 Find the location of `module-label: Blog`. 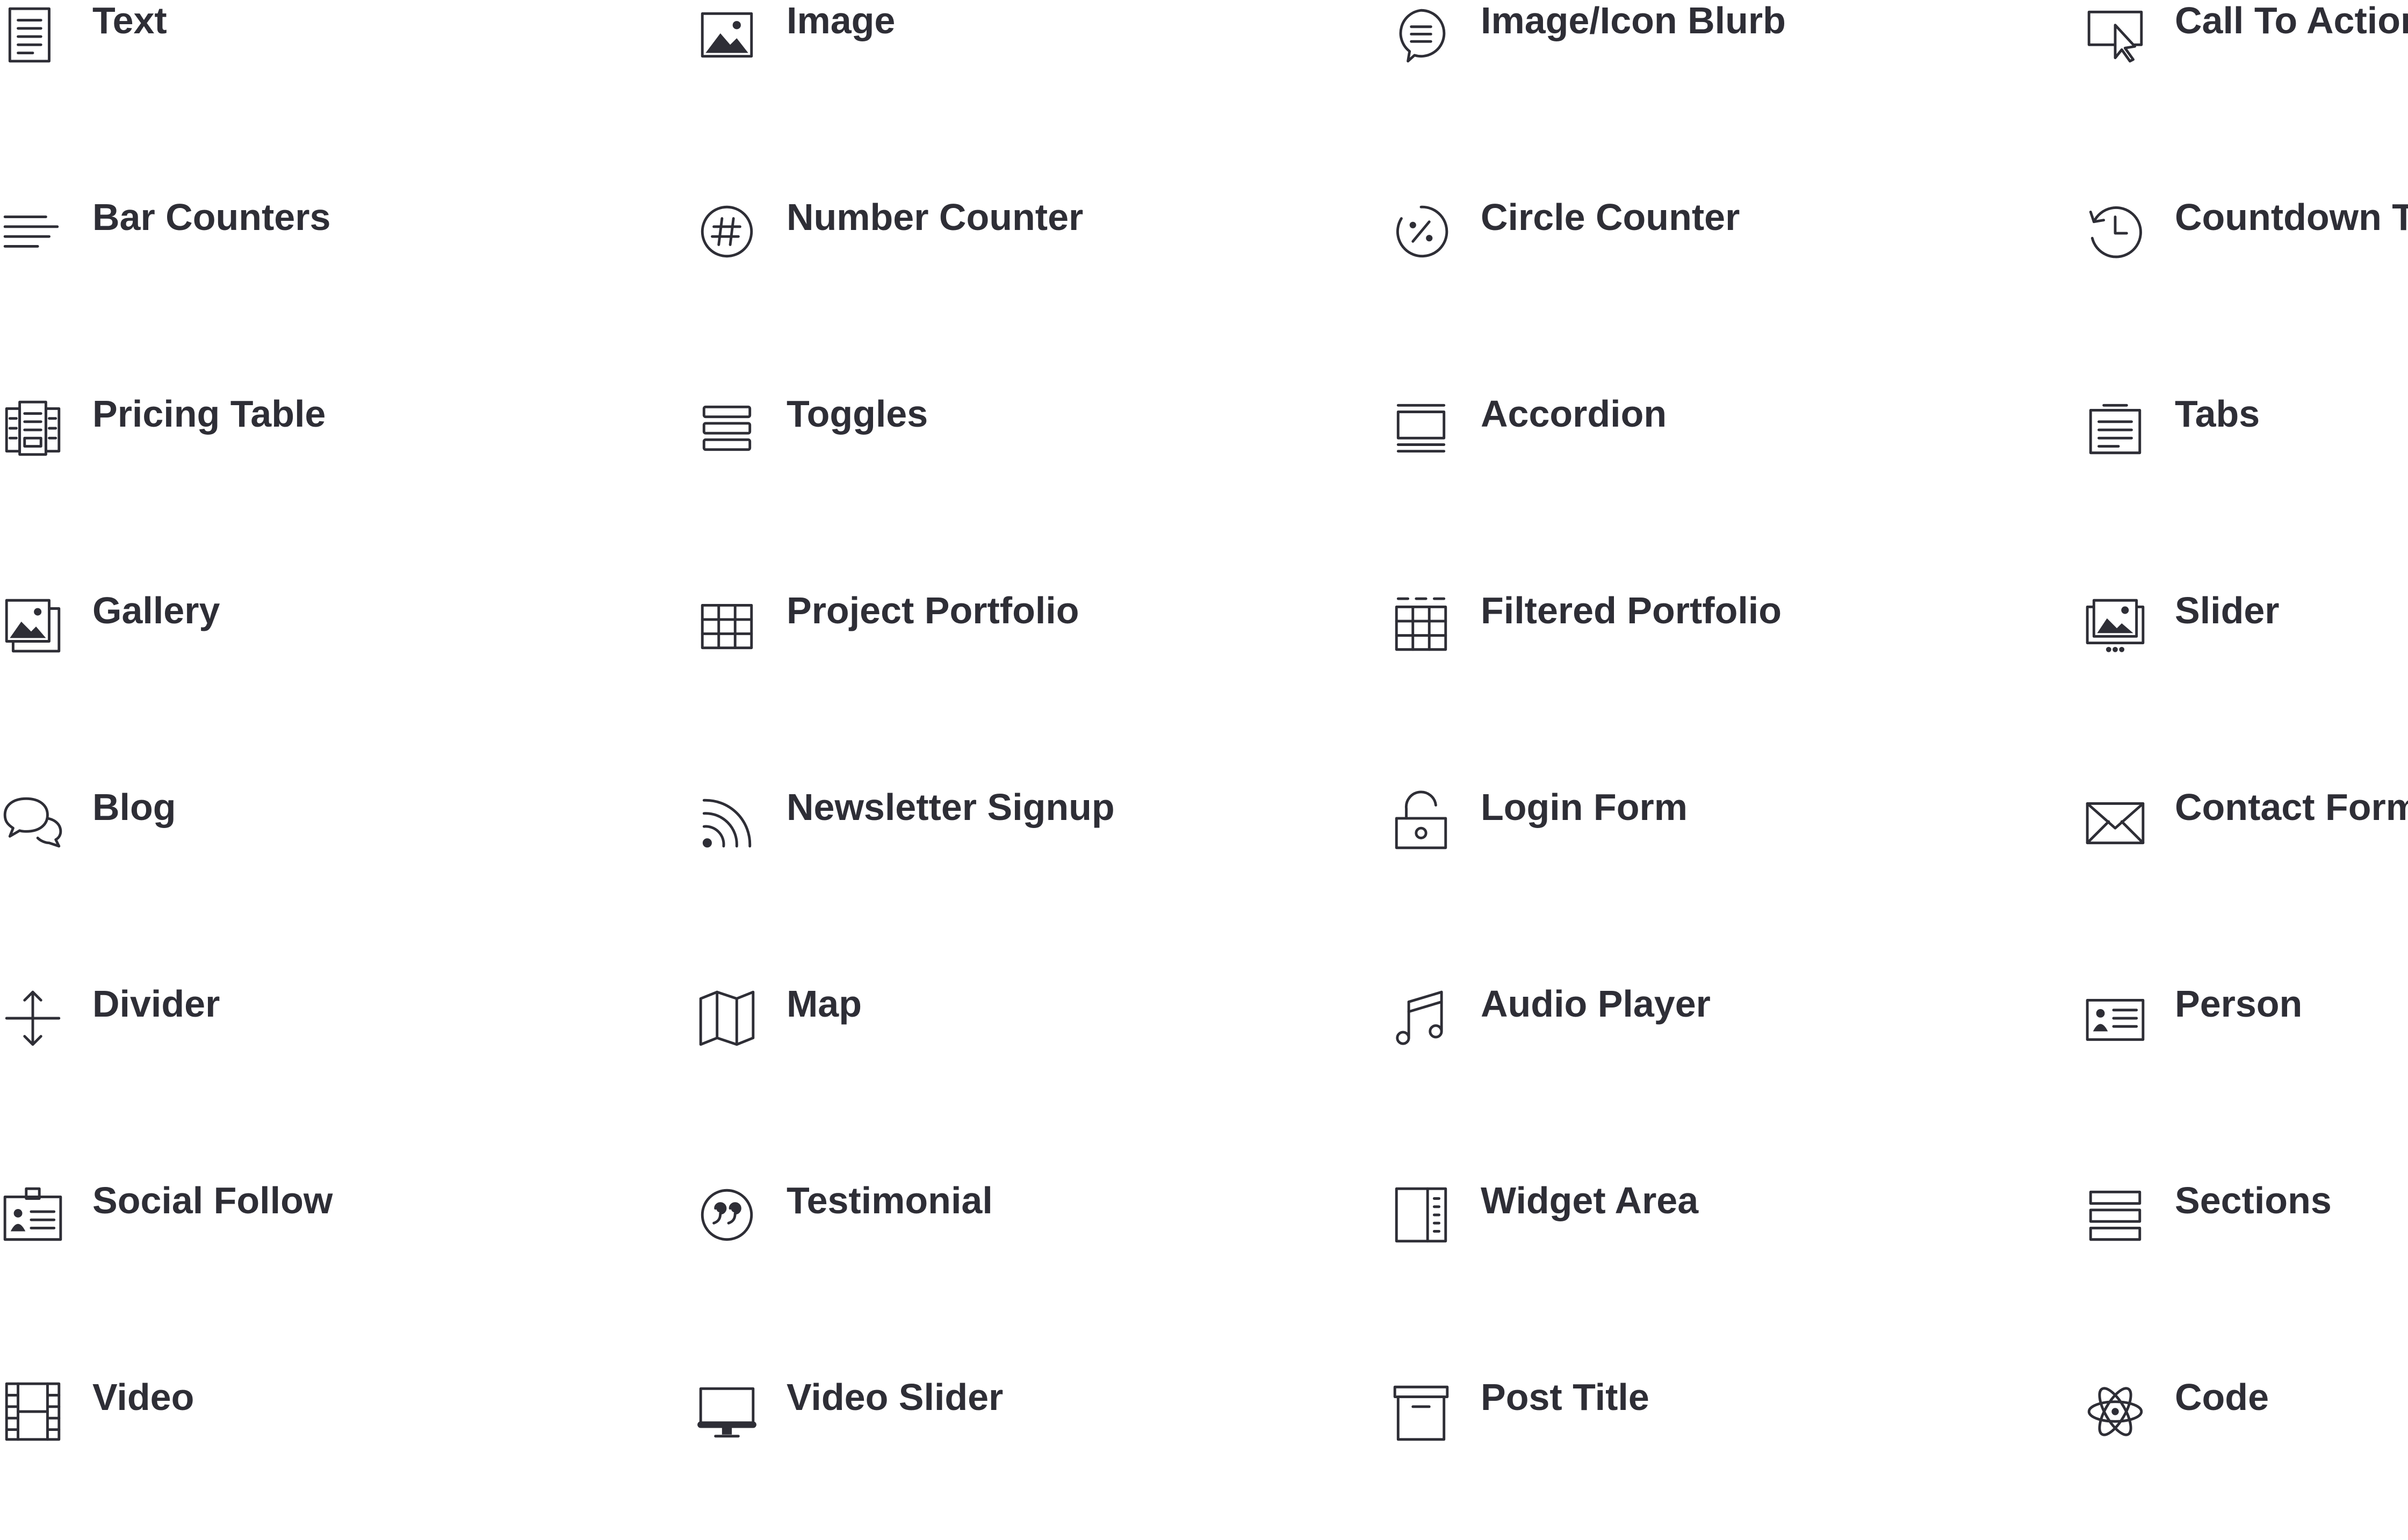

module-label: Blog is located at coordinates (134, 807).